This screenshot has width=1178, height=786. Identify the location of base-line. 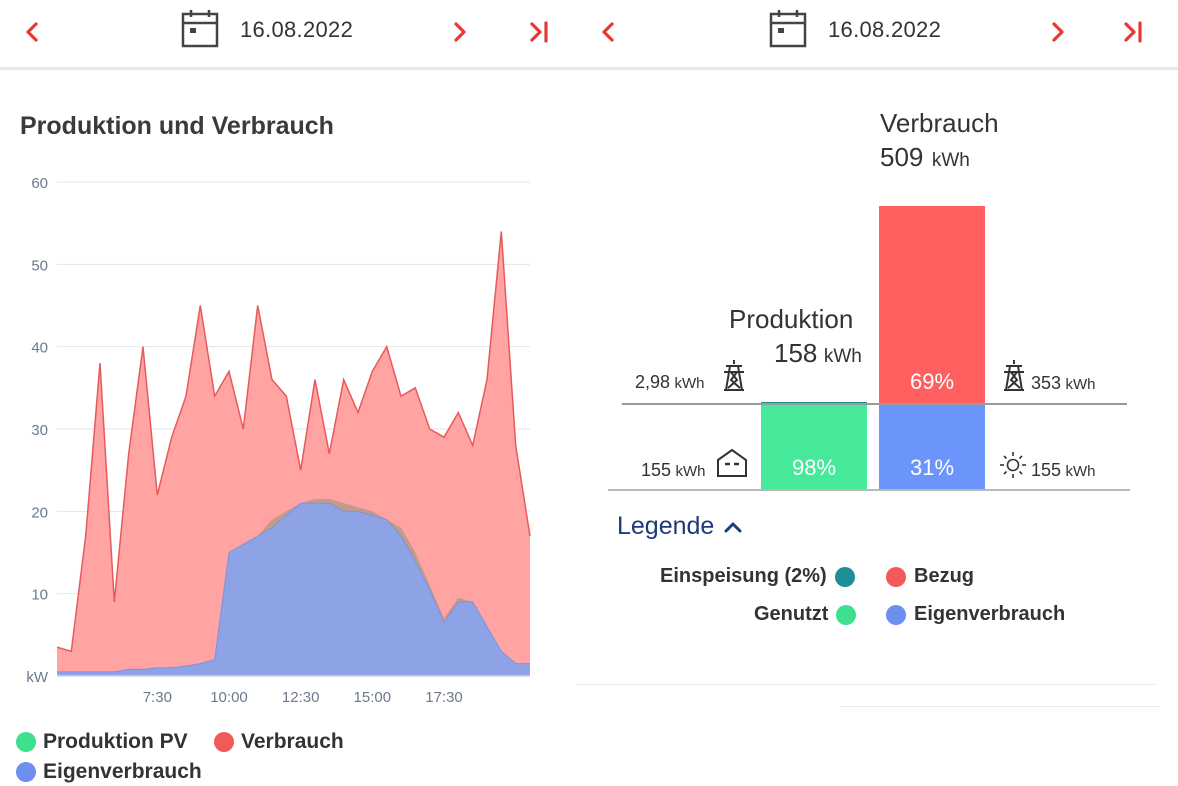
(869, 490).